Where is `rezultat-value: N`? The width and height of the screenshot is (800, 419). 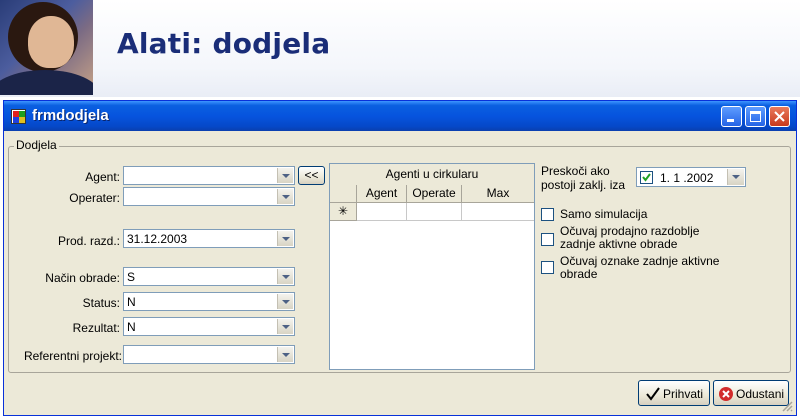
rezultat-value: N is located at coordinates (131, 327).